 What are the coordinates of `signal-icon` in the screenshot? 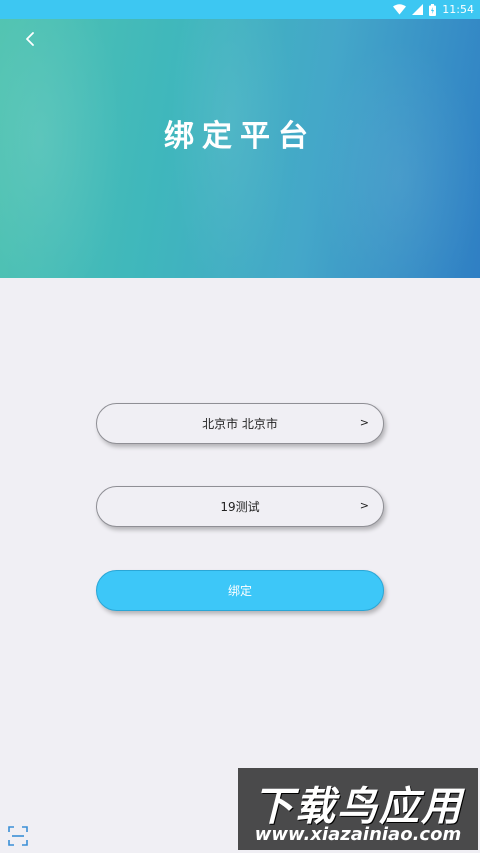 It's located at (418, 9).